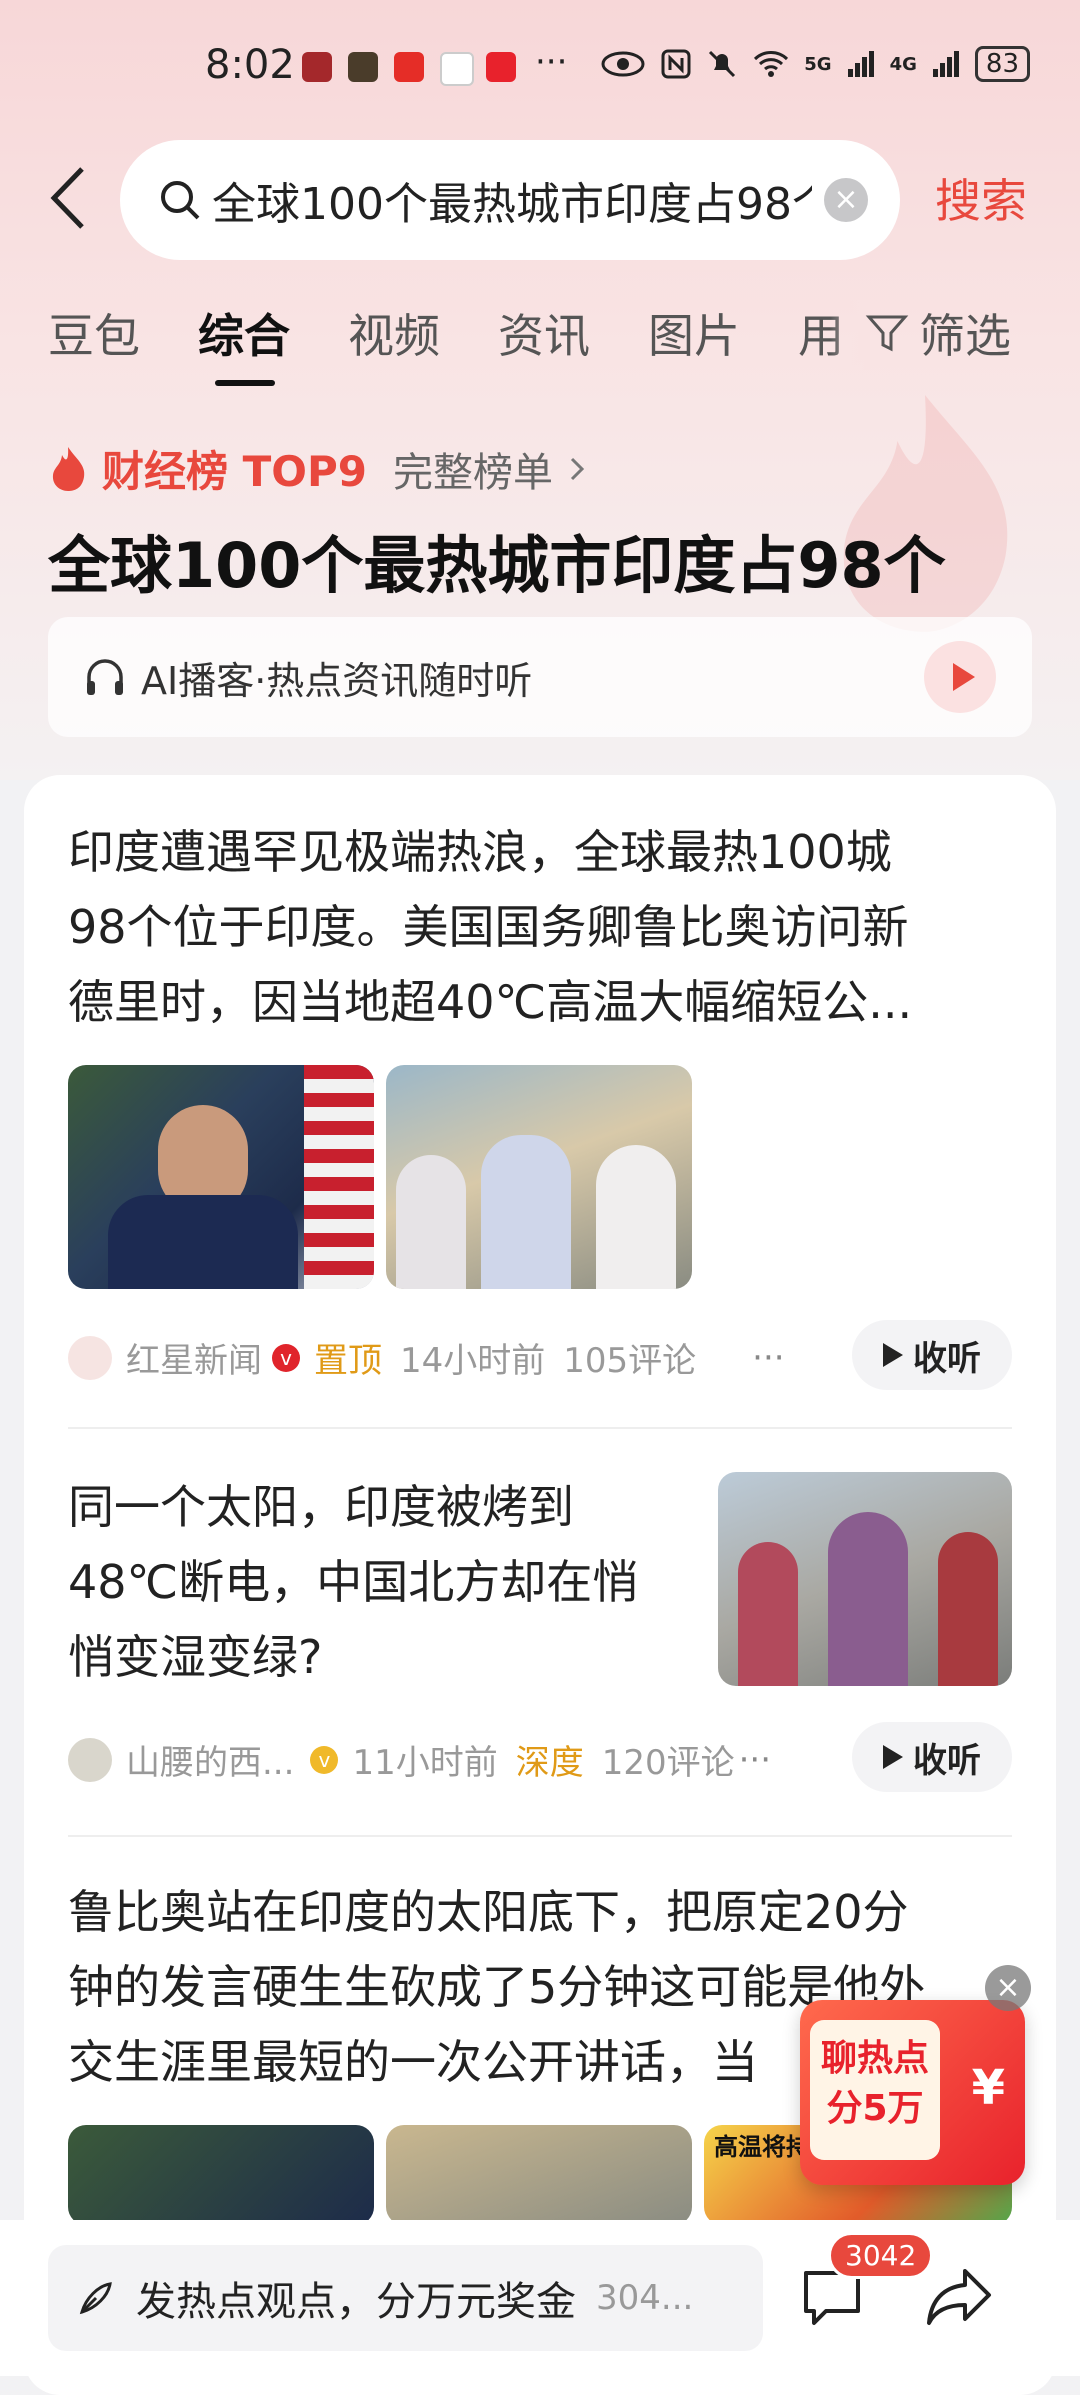 This screenshot has height=2395, width=1080. I want to click on bottom-bar: 发热点观点，分万元奖金 304... 3042, so click(540, 2298).